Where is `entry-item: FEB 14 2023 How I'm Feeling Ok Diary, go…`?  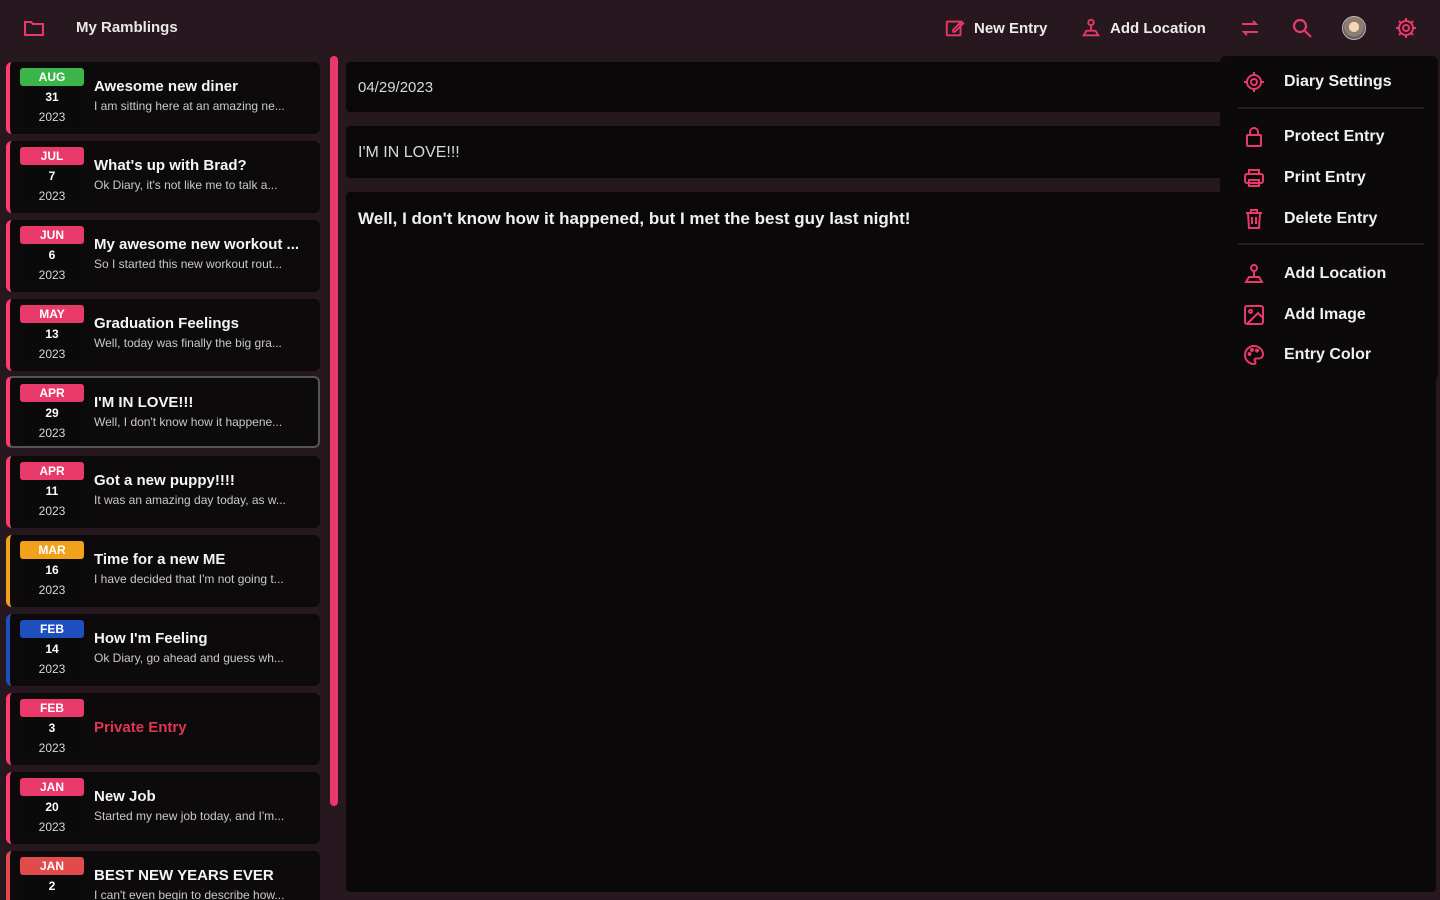 entry-item: FEB 14 2023 How I'm Feeling Ok Diary, go… is located at coordinates (163, 650).